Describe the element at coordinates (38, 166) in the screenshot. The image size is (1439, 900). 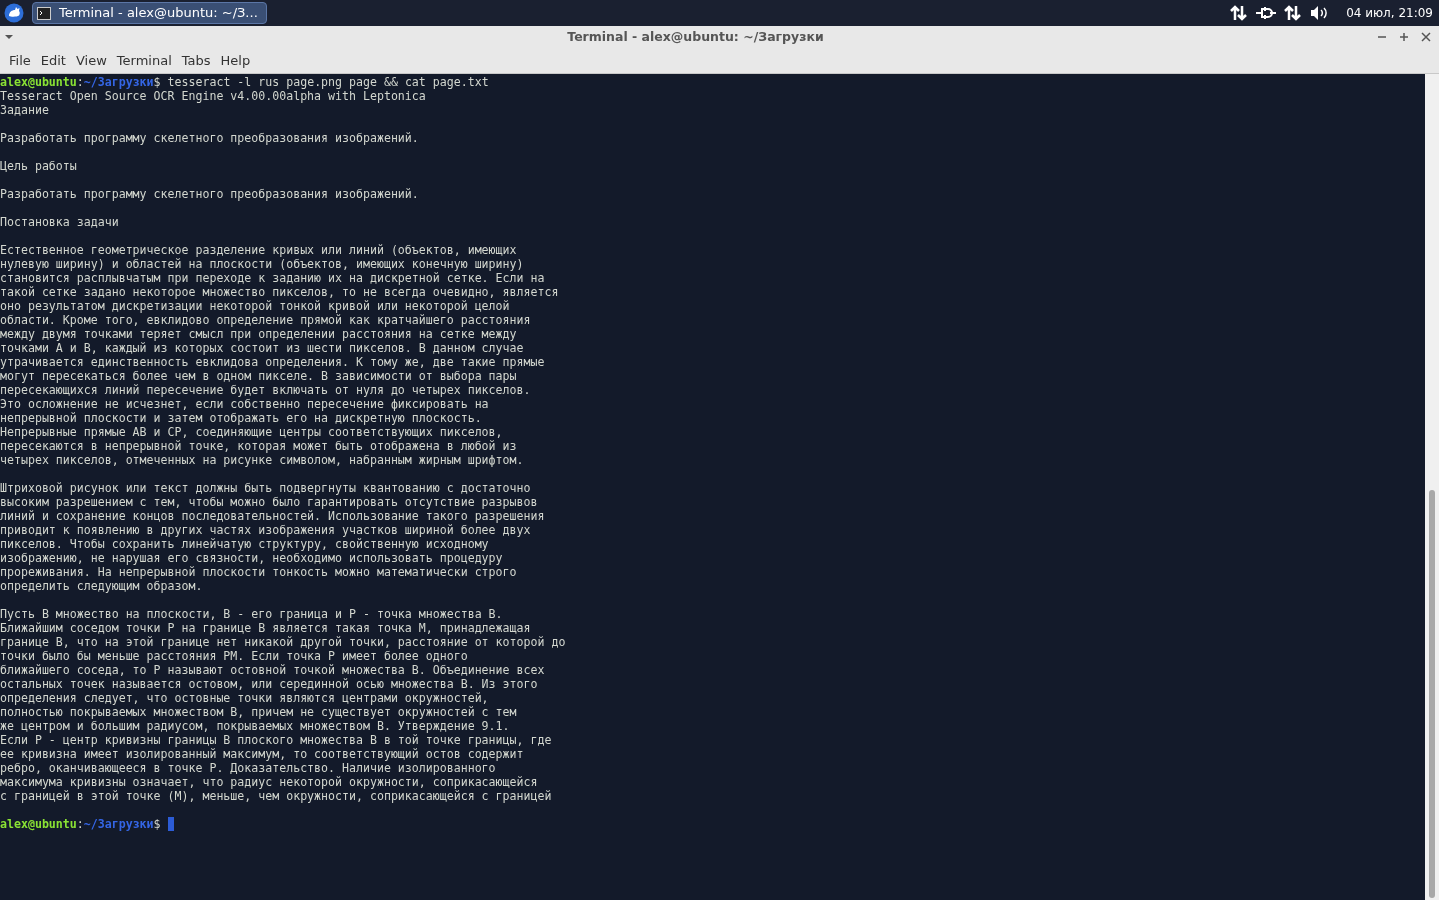
I see `output-line: Цель работы` at that location.